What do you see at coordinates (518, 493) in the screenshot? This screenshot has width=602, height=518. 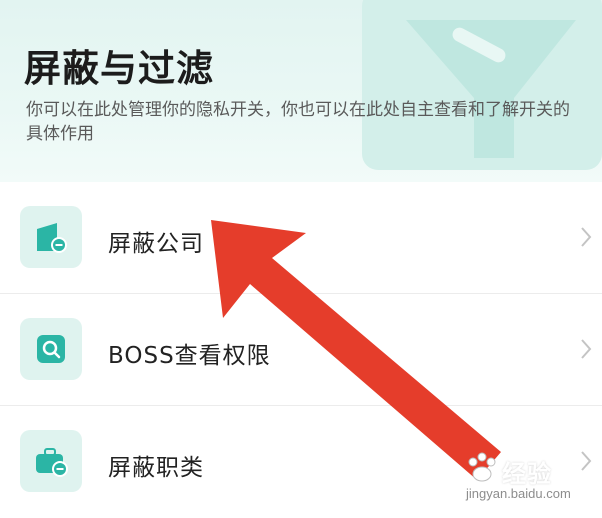 I see `watermark-url: jingyan.baidu.com` at bounding box center [518, 493].